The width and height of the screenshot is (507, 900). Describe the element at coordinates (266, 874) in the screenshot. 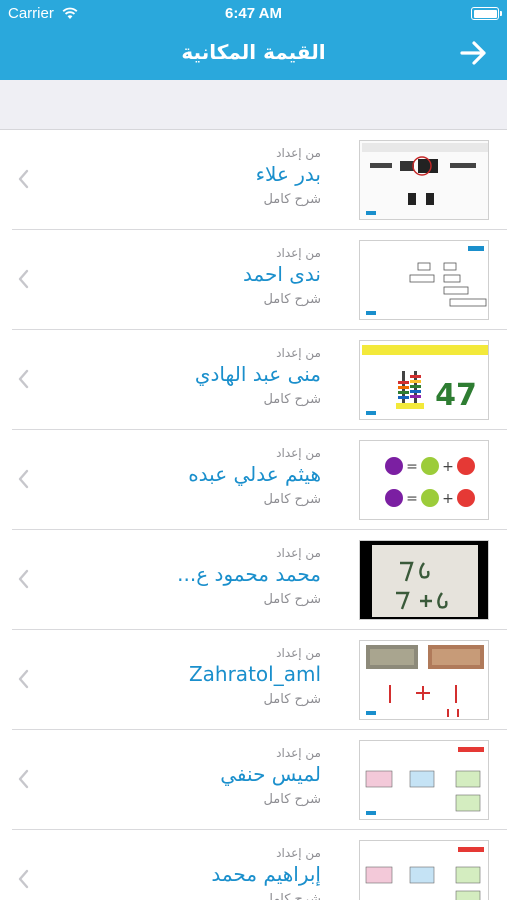

I see `author-name: إبراهيم محمد` at that location.